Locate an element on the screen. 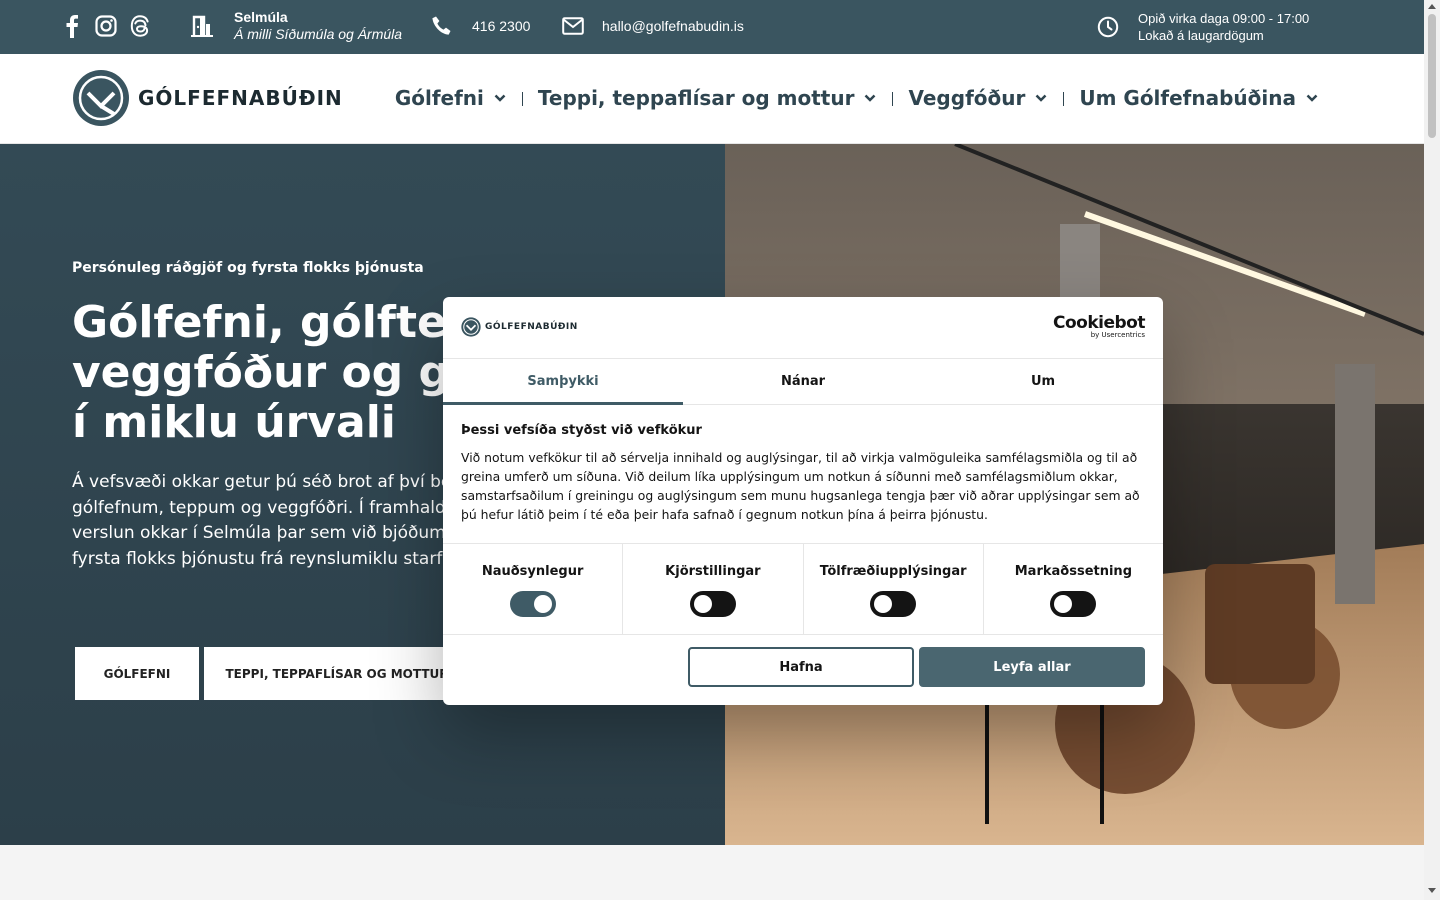 Image resolution: width=1440 pixels, height=900 pixels. facebook-icon is located at coordinates (72, 26).